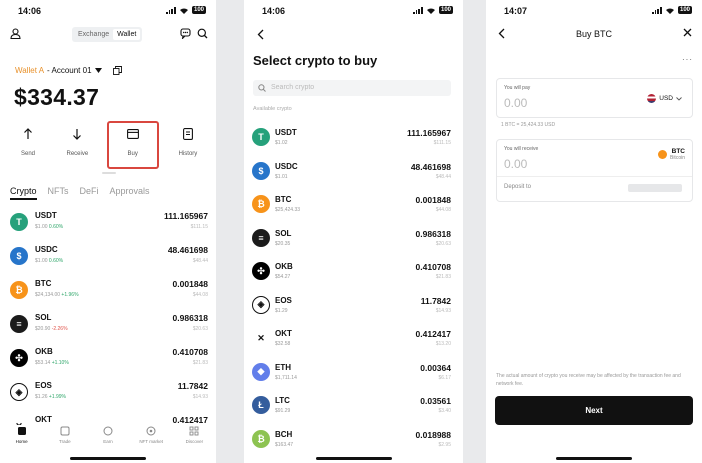 This screenshot has width=702, height=463. I want to click on account-name: - Account 01, so click(69, 70).